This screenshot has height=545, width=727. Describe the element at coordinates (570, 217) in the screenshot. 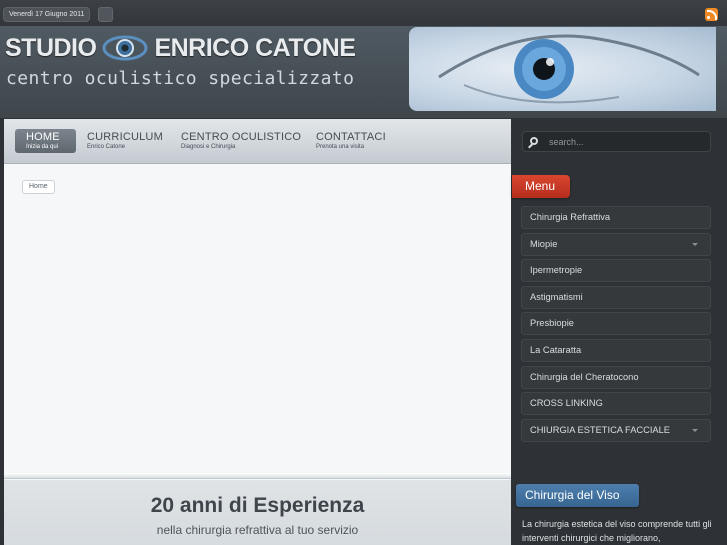

I see `sidebar-item-label: Chirurgia Refrattiva` at that location.